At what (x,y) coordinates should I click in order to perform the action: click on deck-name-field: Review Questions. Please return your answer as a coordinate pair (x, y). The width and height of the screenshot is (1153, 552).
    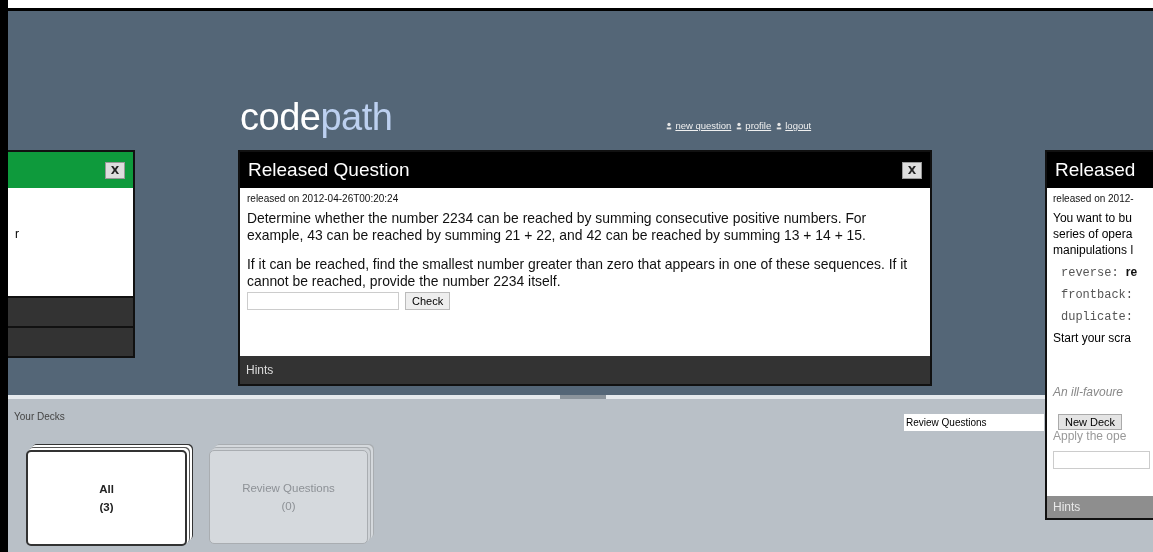
    Looking at the image, I should click on (974, 422).